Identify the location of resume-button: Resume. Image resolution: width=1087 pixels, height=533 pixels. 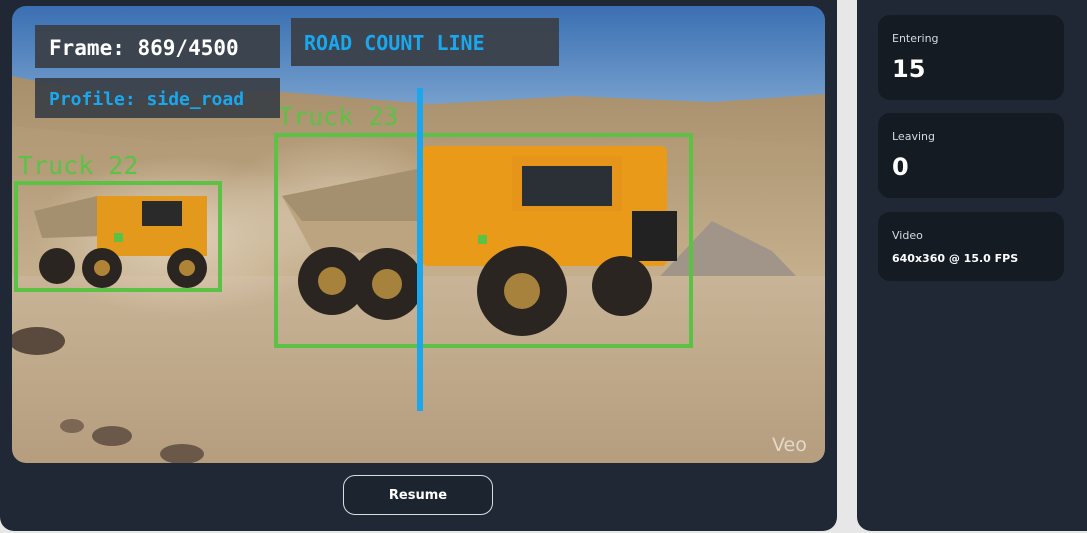
(418, 495).